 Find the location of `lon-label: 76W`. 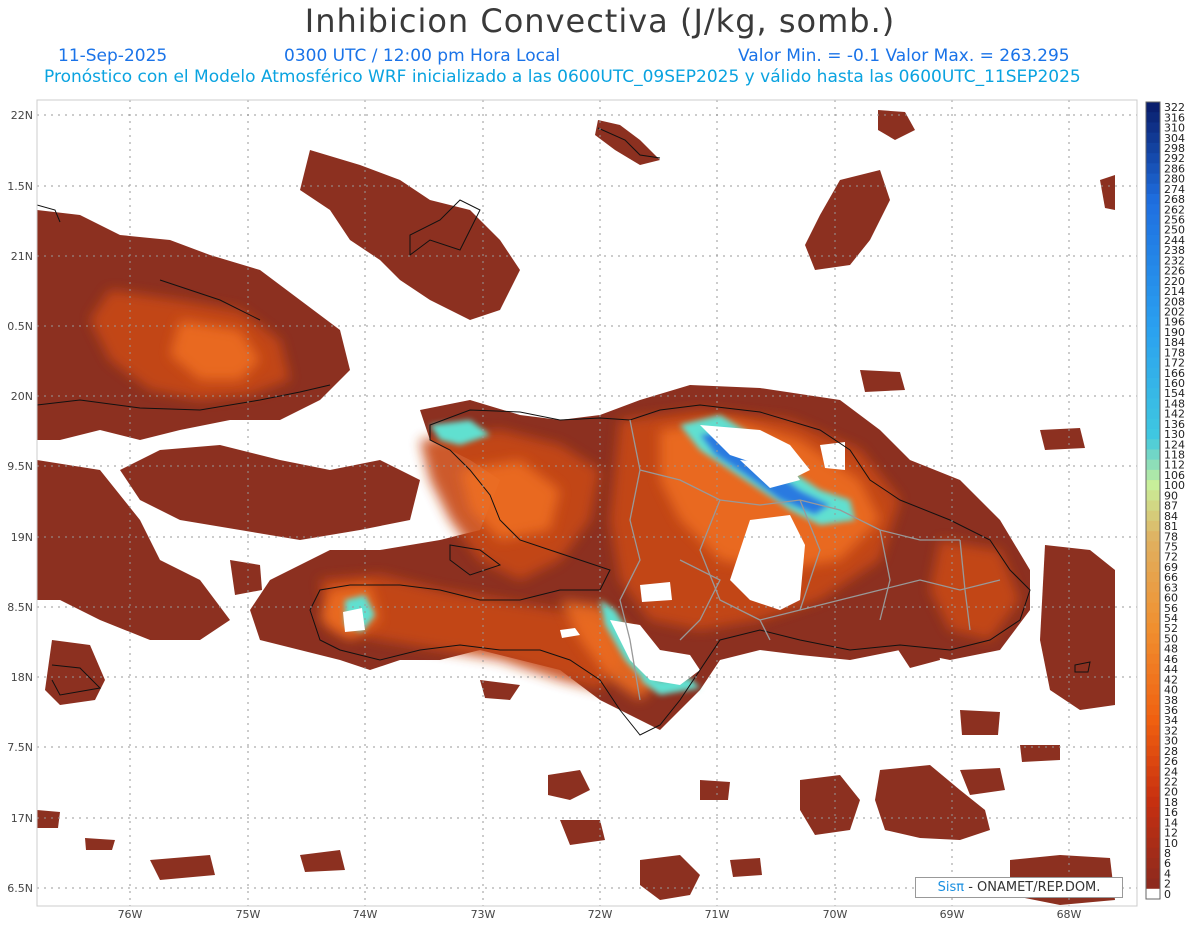

lon-label: 76W is located at coordinates (130, 914).